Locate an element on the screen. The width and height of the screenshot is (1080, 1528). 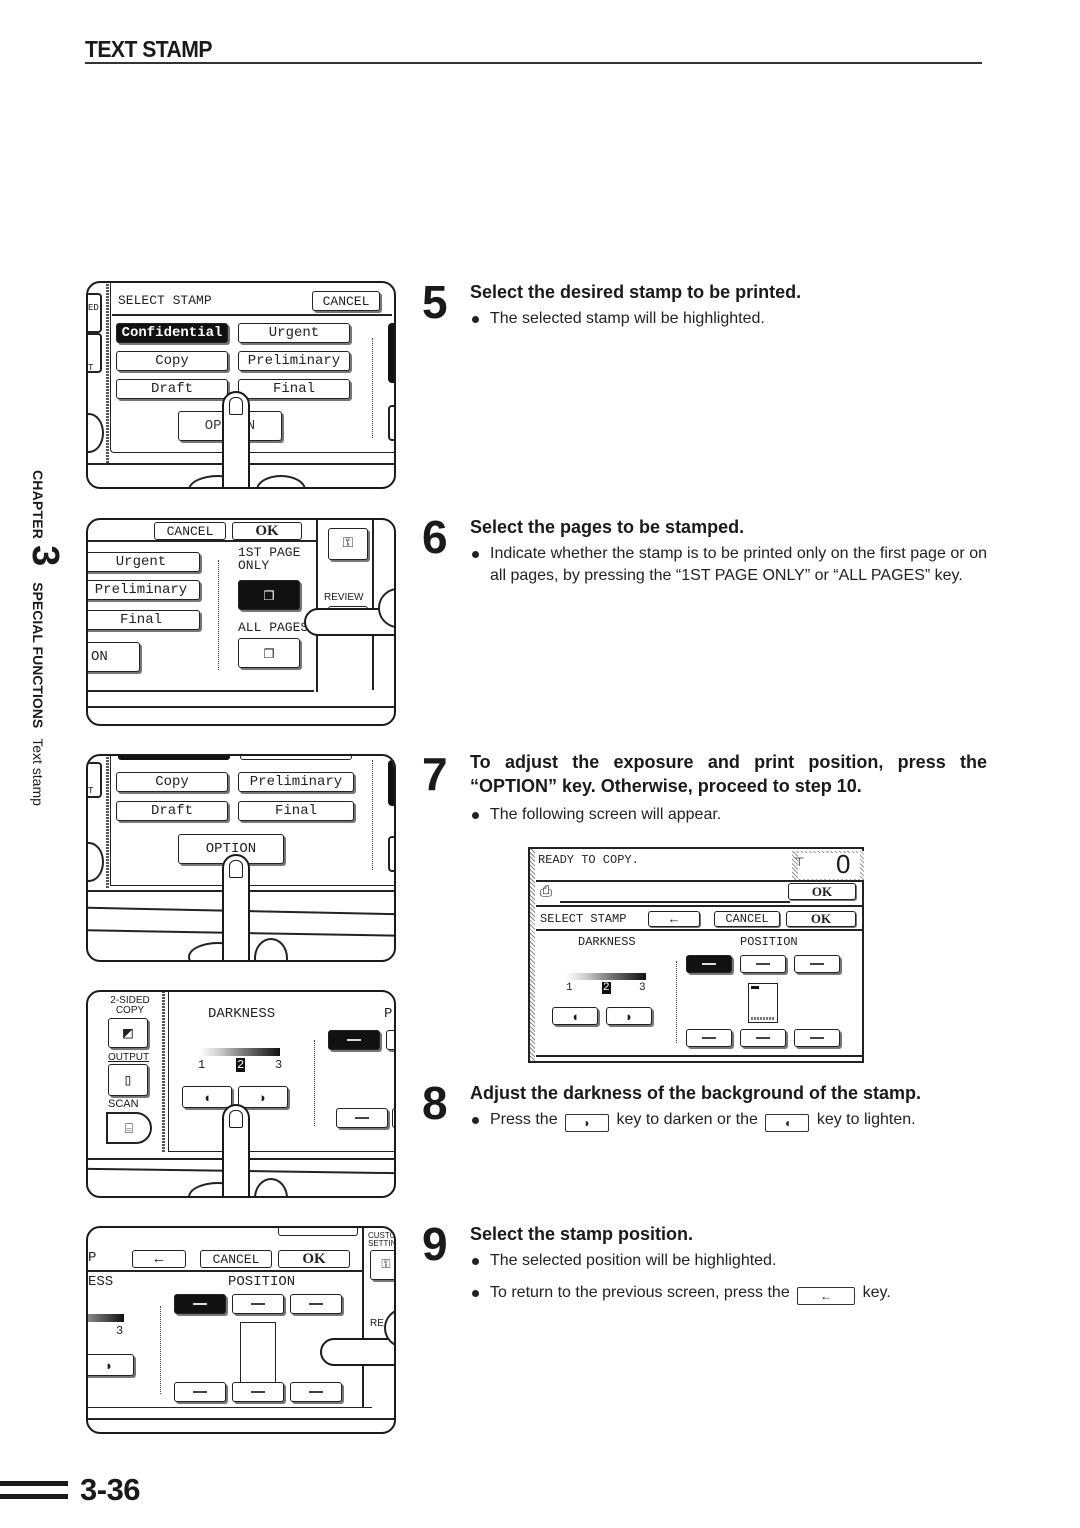
page-footer: 3-36 is located at coordinates (70, 1490).